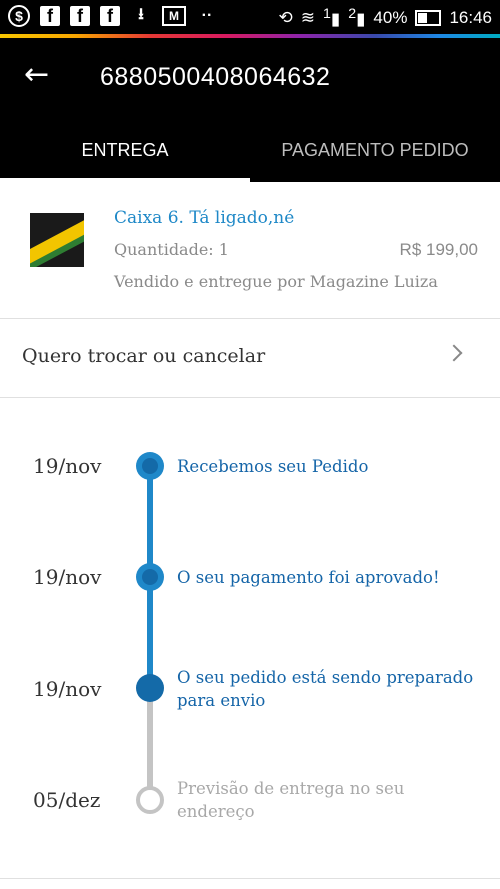 This screenshot has height=889, width=500. Describe the element at coordinates (308, 577) in the screenshot. I see `timeline-text: O seu pagamento foi aprovado!` at that location.